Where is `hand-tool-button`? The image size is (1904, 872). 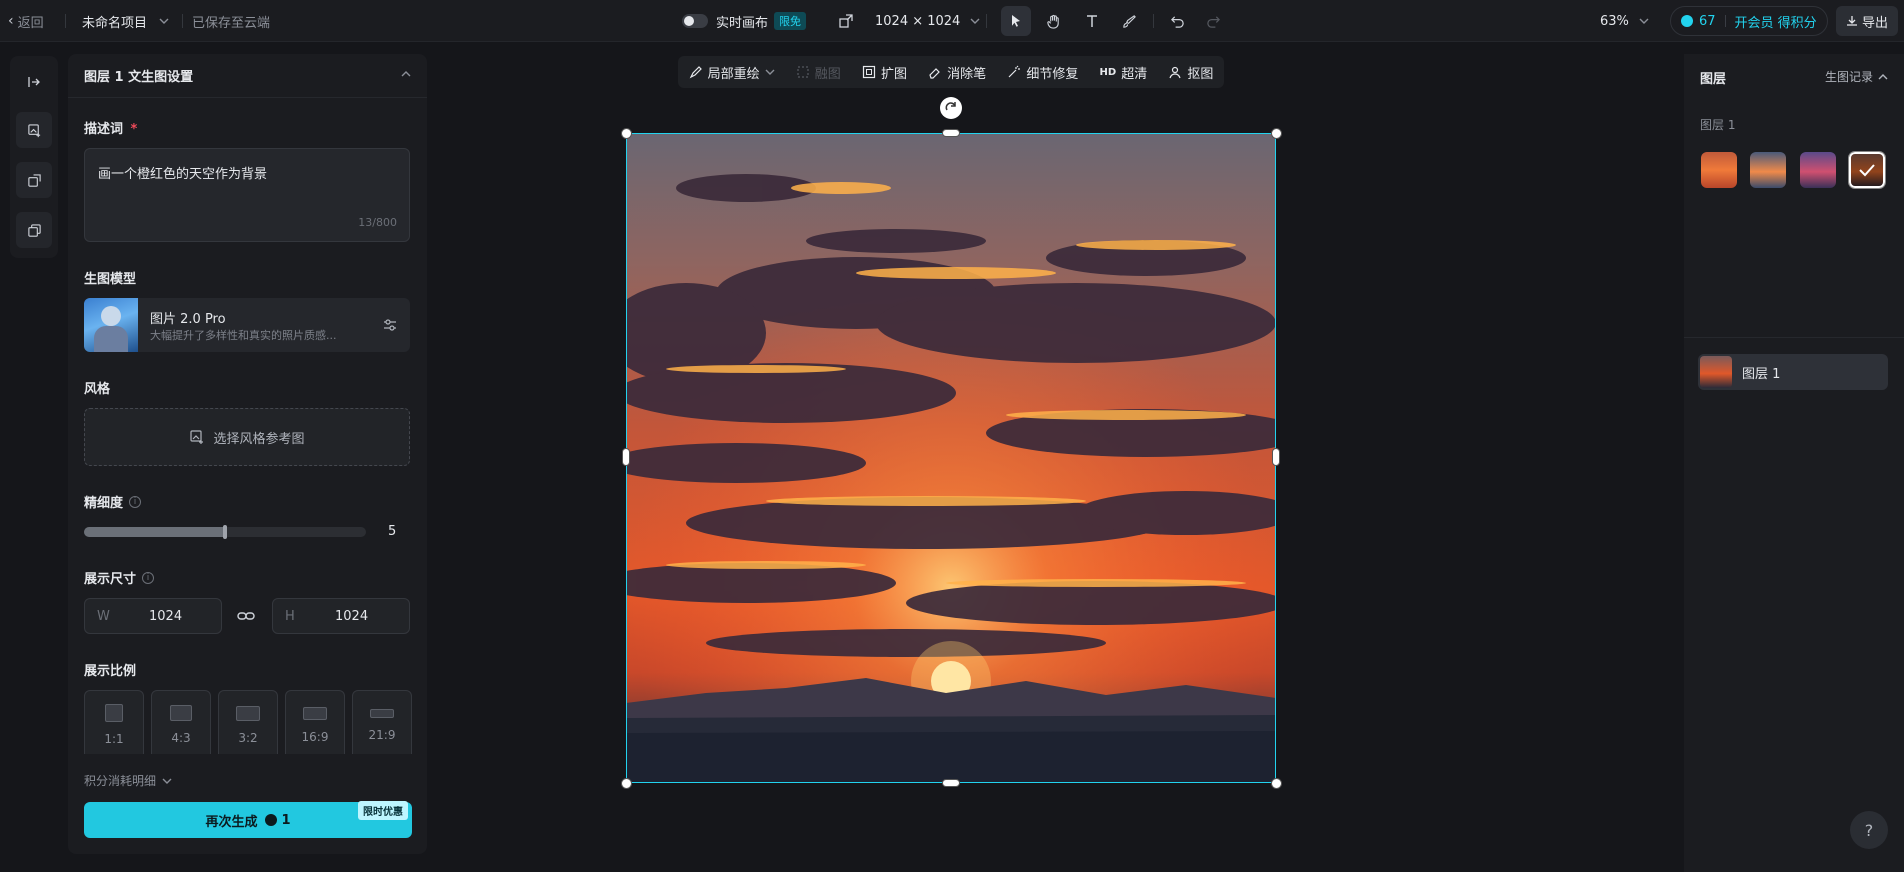 hand-tool-button is located at coordinates (1053, 21).